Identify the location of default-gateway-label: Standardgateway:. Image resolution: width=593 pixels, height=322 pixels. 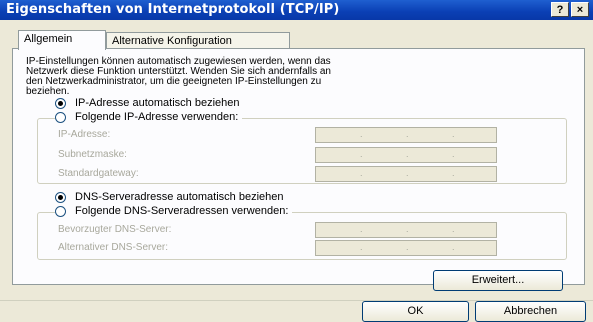
(98, 173).